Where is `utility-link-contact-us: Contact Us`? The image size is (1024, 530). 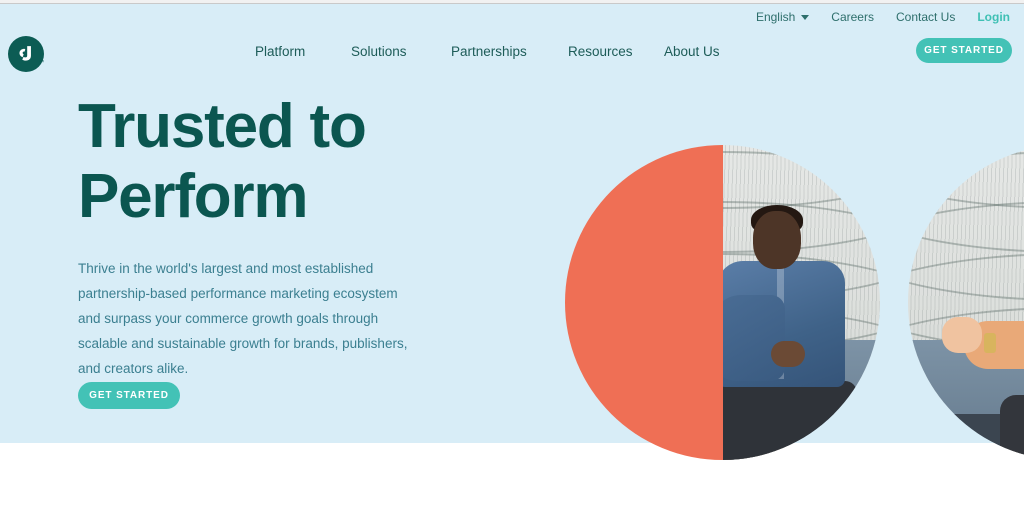
utility-link-contact-us: Contact Us is located at coordinates (925, 17).